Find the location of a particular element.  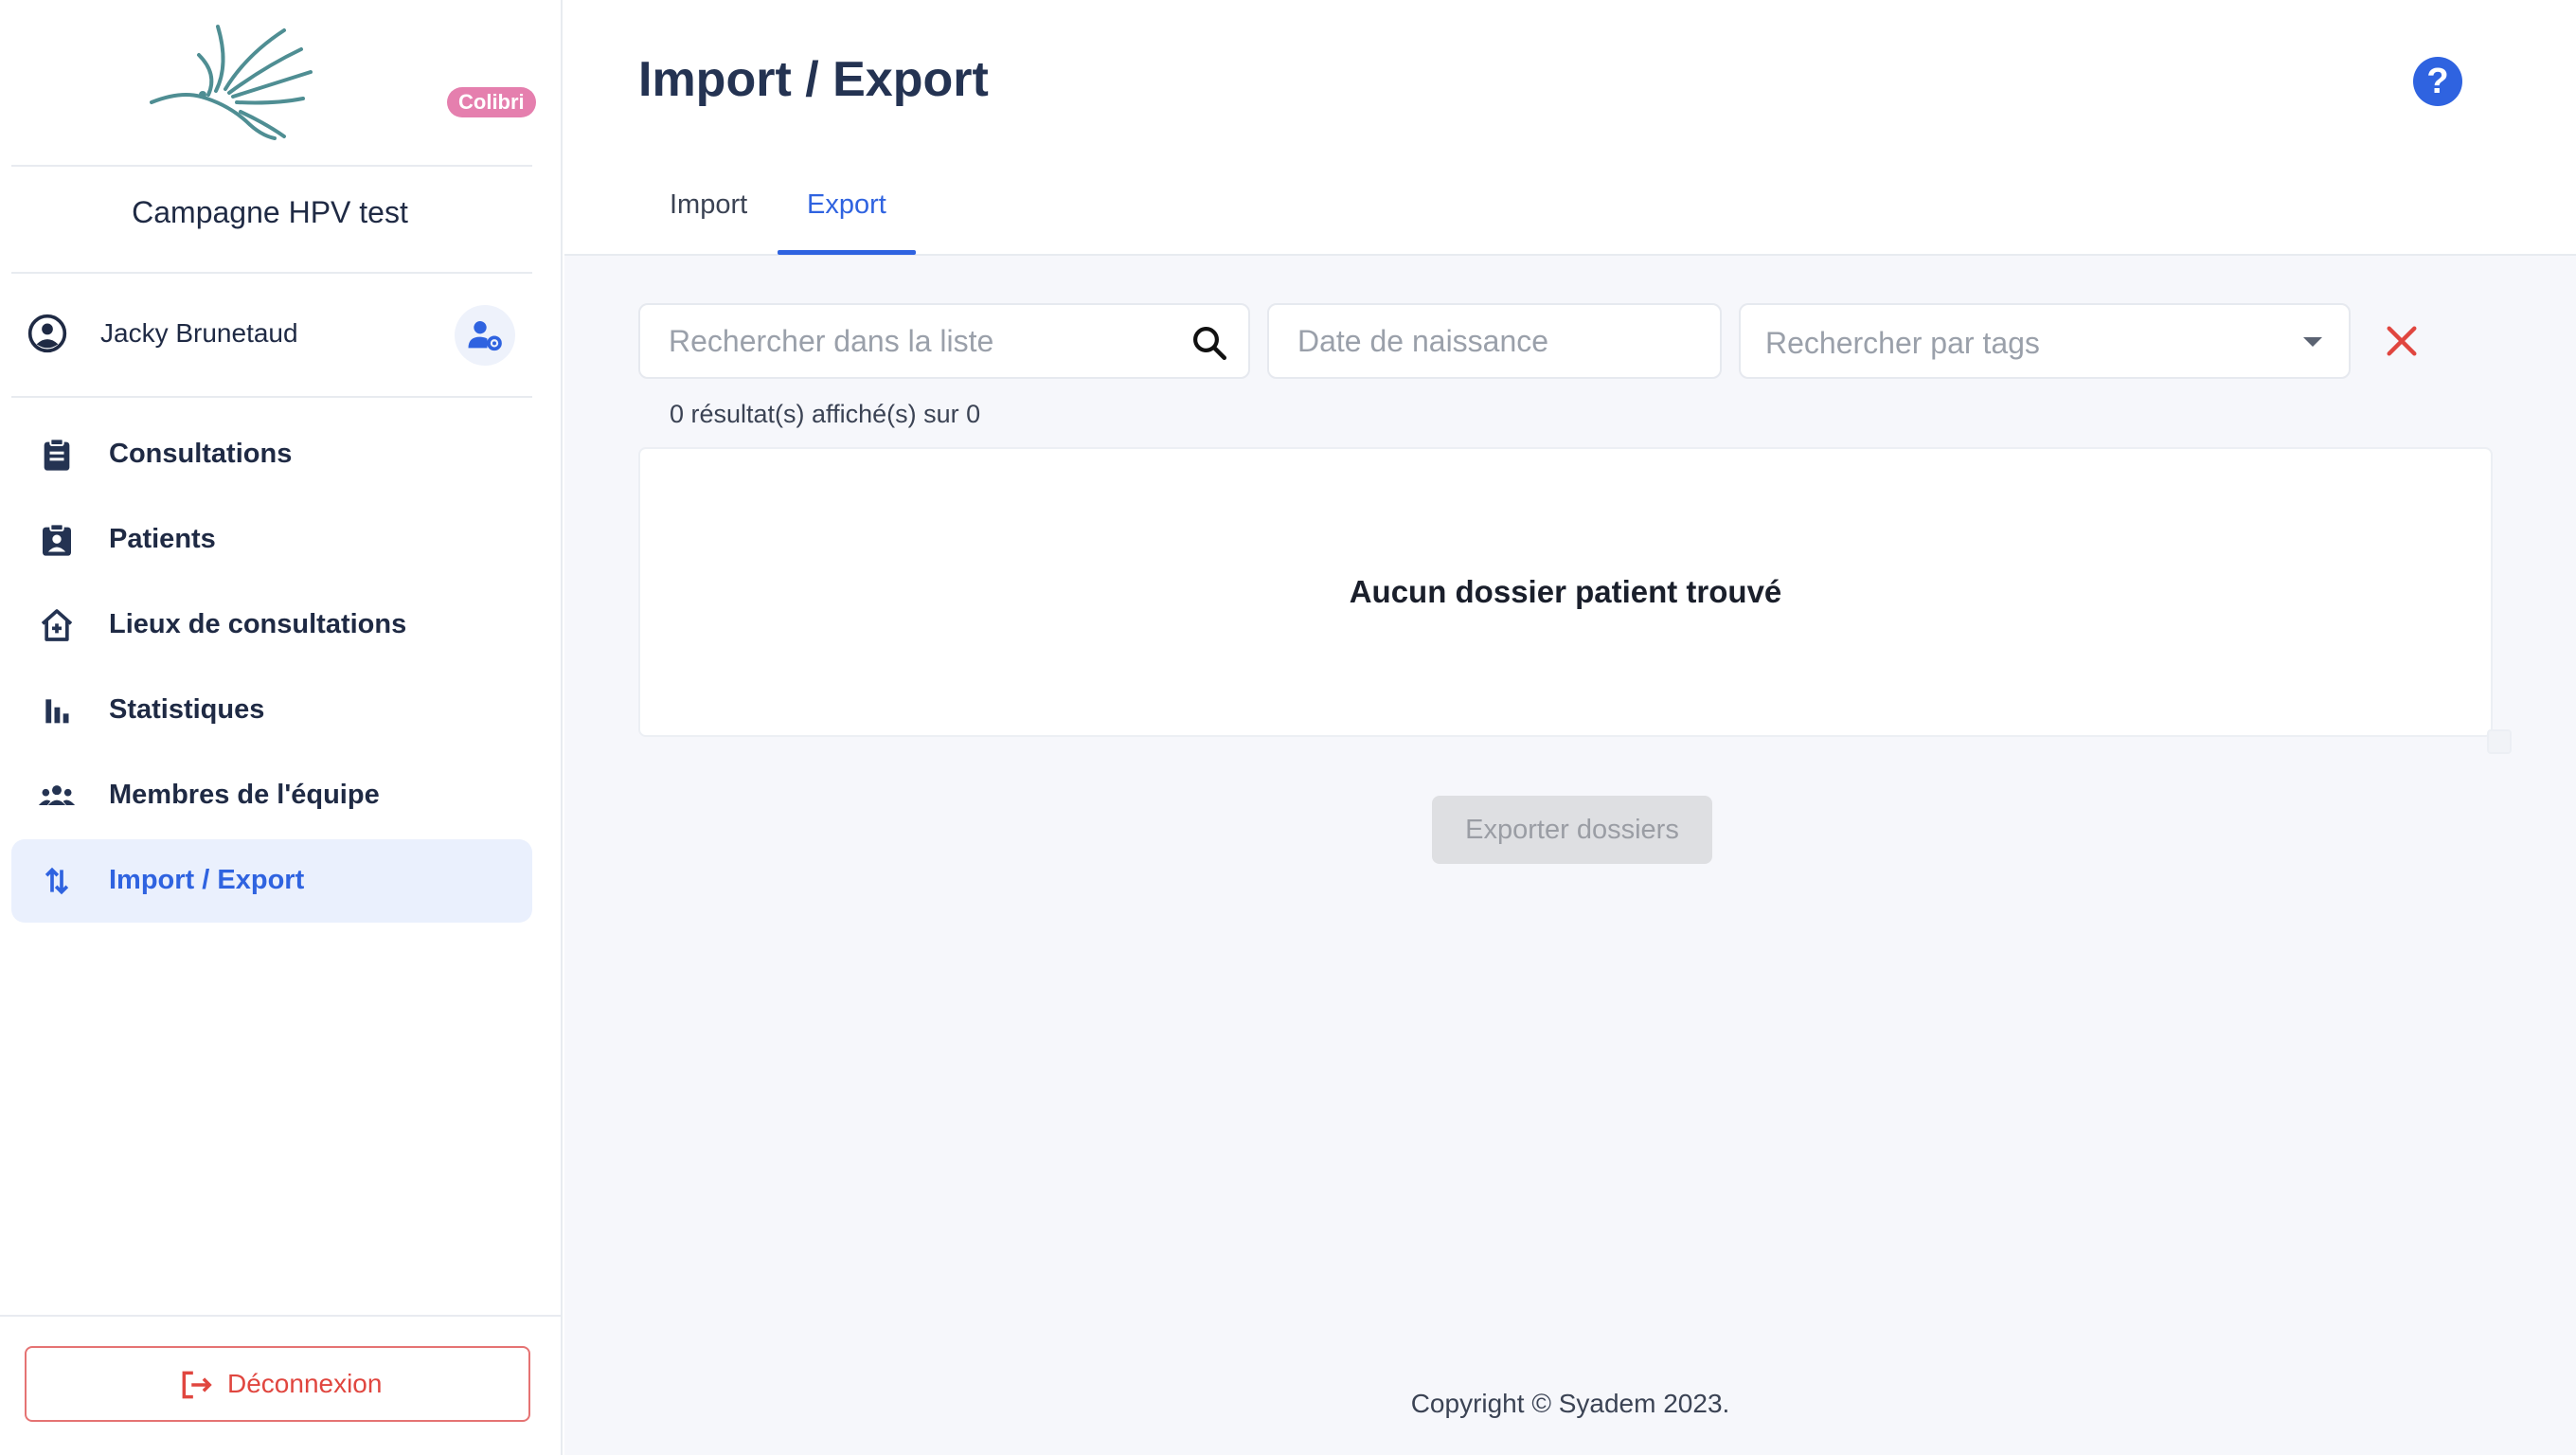

user-settings-button is located at coordinates (485, 335).